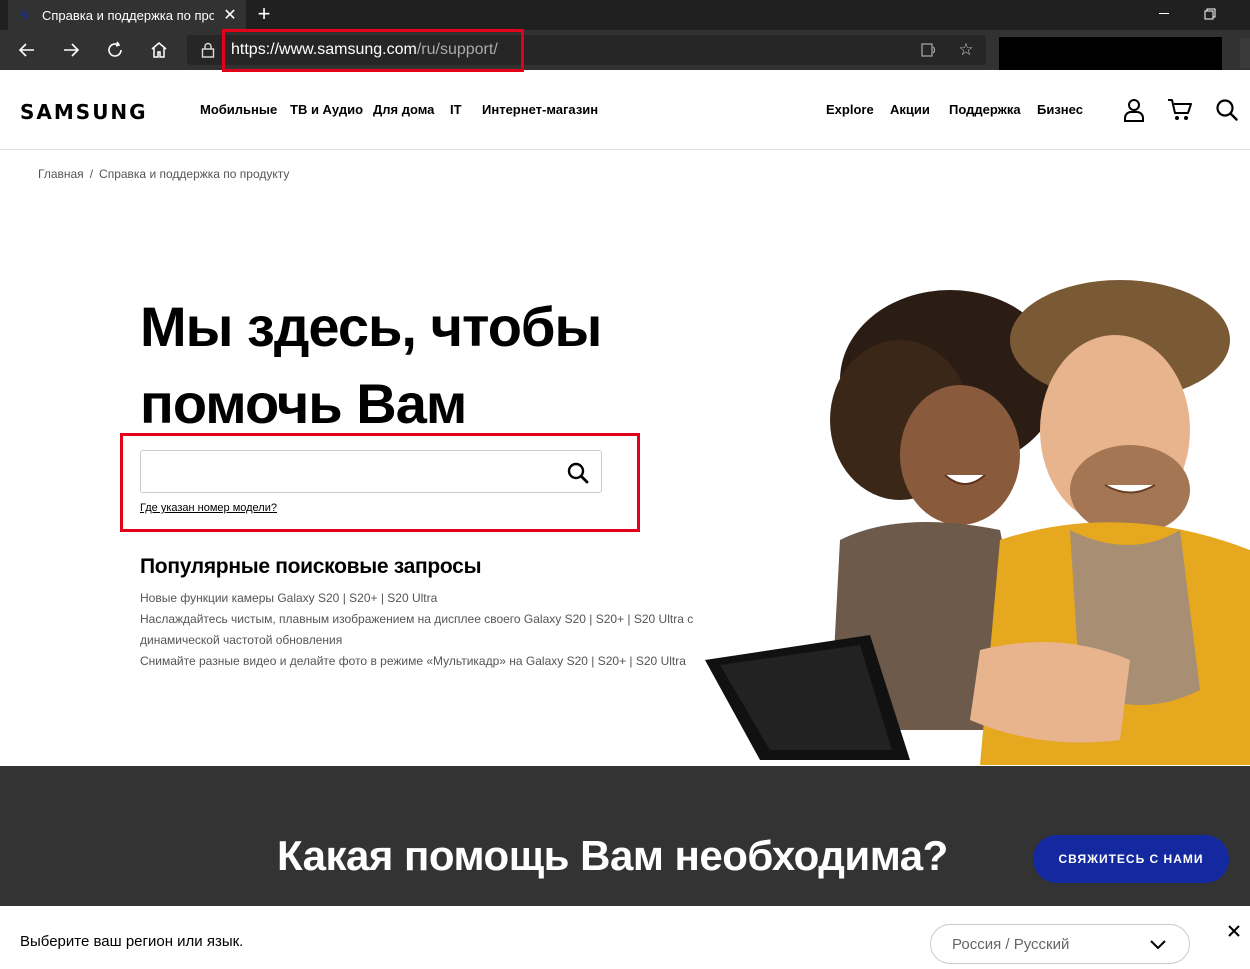 This screenshot has height=969, width=1250. What do you see at coordinates (238, 109) in the screenshot?
I see `nav-mobile: Мобильные` at bounding box center [238, 109].